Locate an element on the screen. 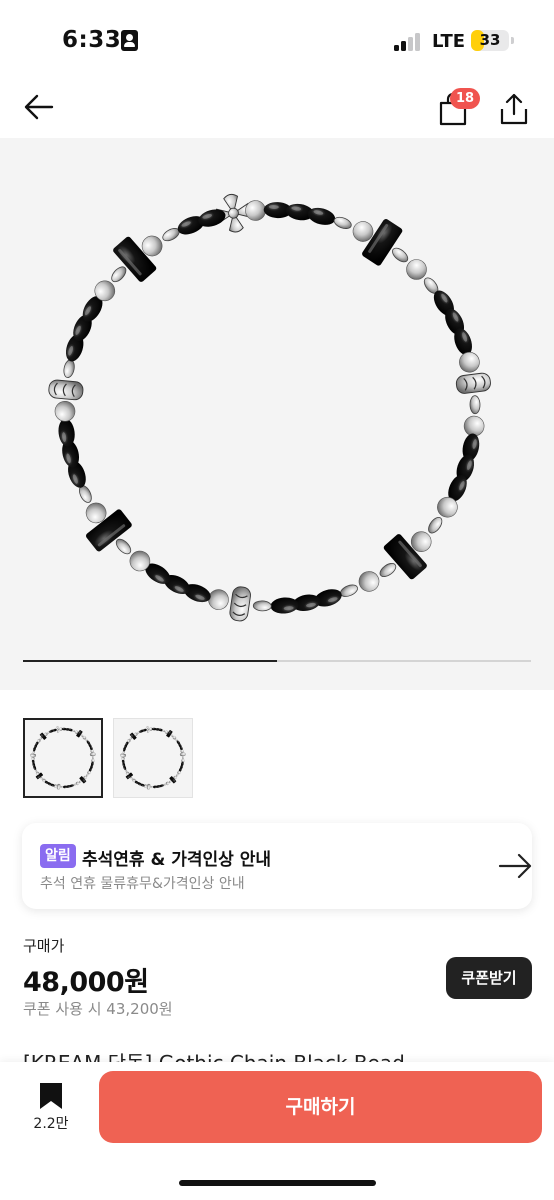  notice-title: 추석연휴 & 가격인상 안내 is located at coordinates (176, 860).